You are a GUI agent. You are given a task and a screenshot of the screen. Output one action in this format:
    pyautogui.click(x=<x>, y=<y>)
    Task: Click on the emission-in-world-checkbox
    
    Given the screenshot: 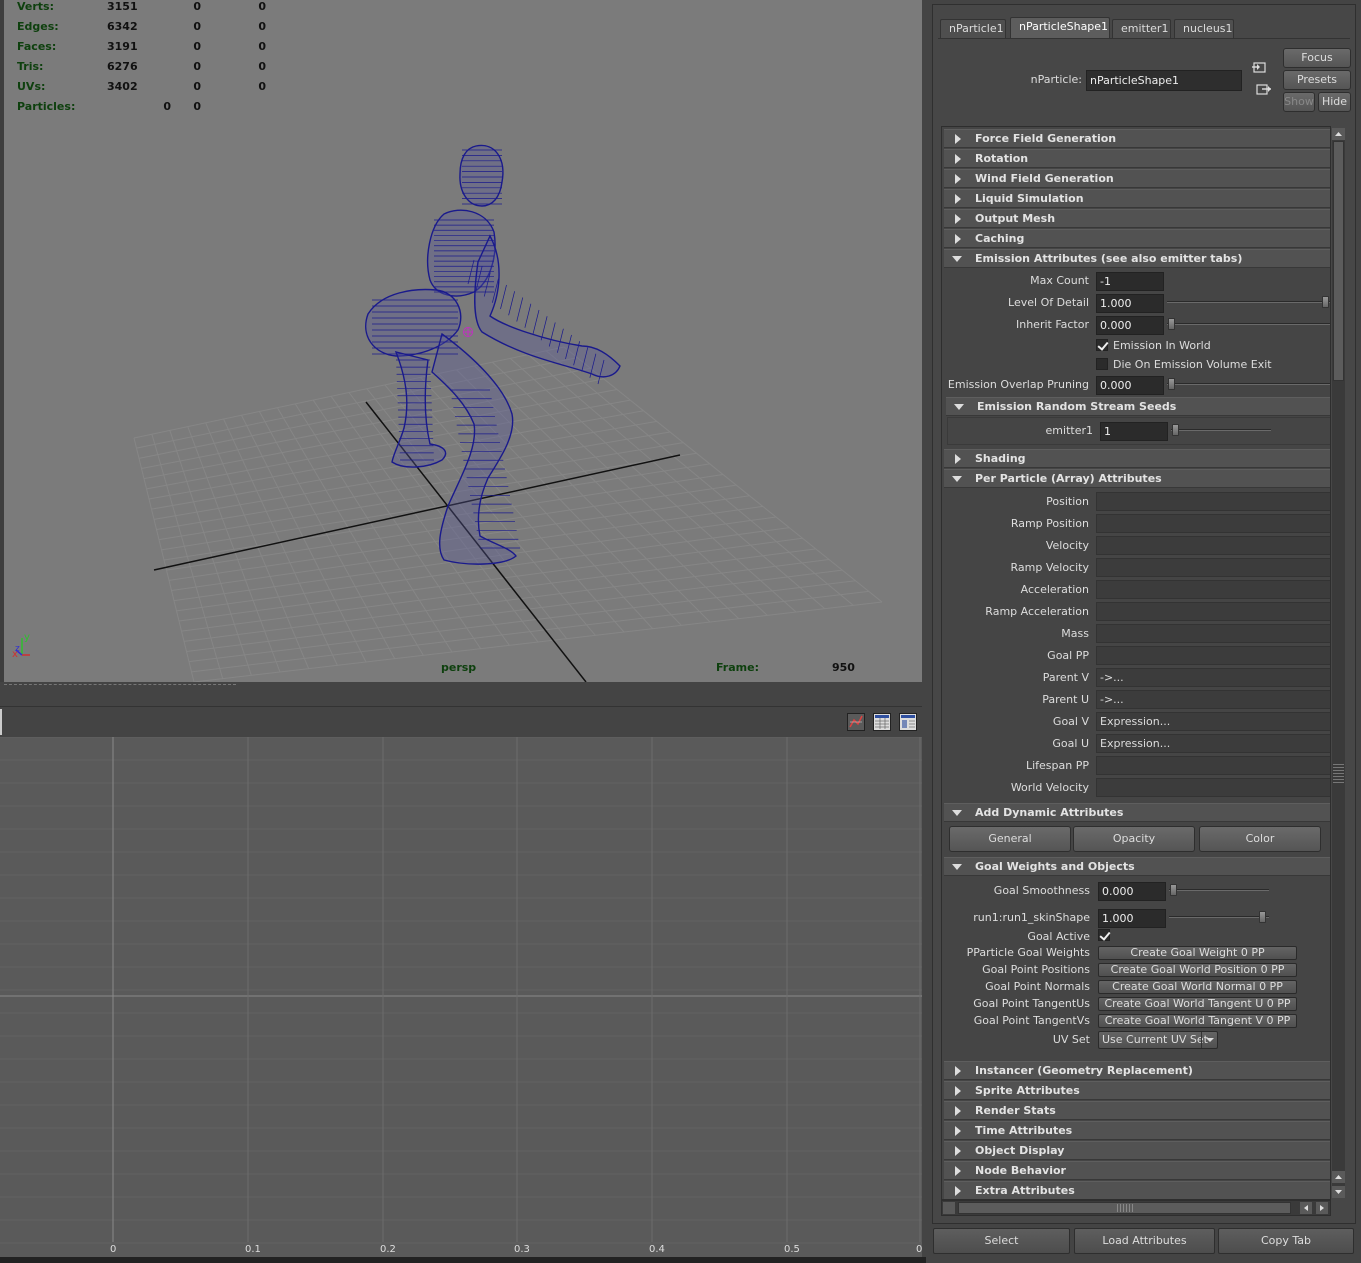 What is the action you would take?
    pyautogui.click(x=1102, y=345)
    